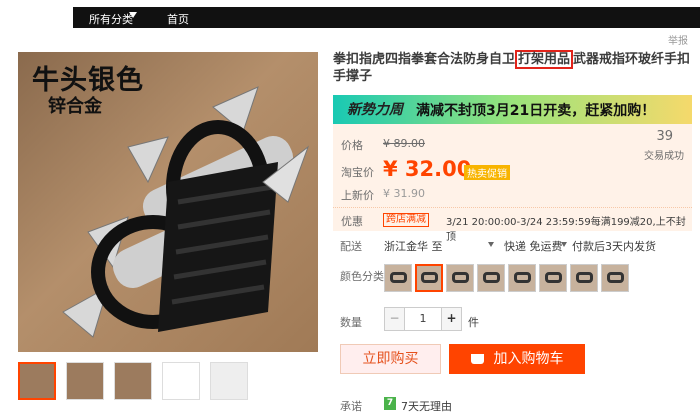 The width and height of the screenshot is (700, 417). Describe the element at coordinates (614, 246) in the screenshot. I see `delivery-time: 付款后3天内发货` at that location.